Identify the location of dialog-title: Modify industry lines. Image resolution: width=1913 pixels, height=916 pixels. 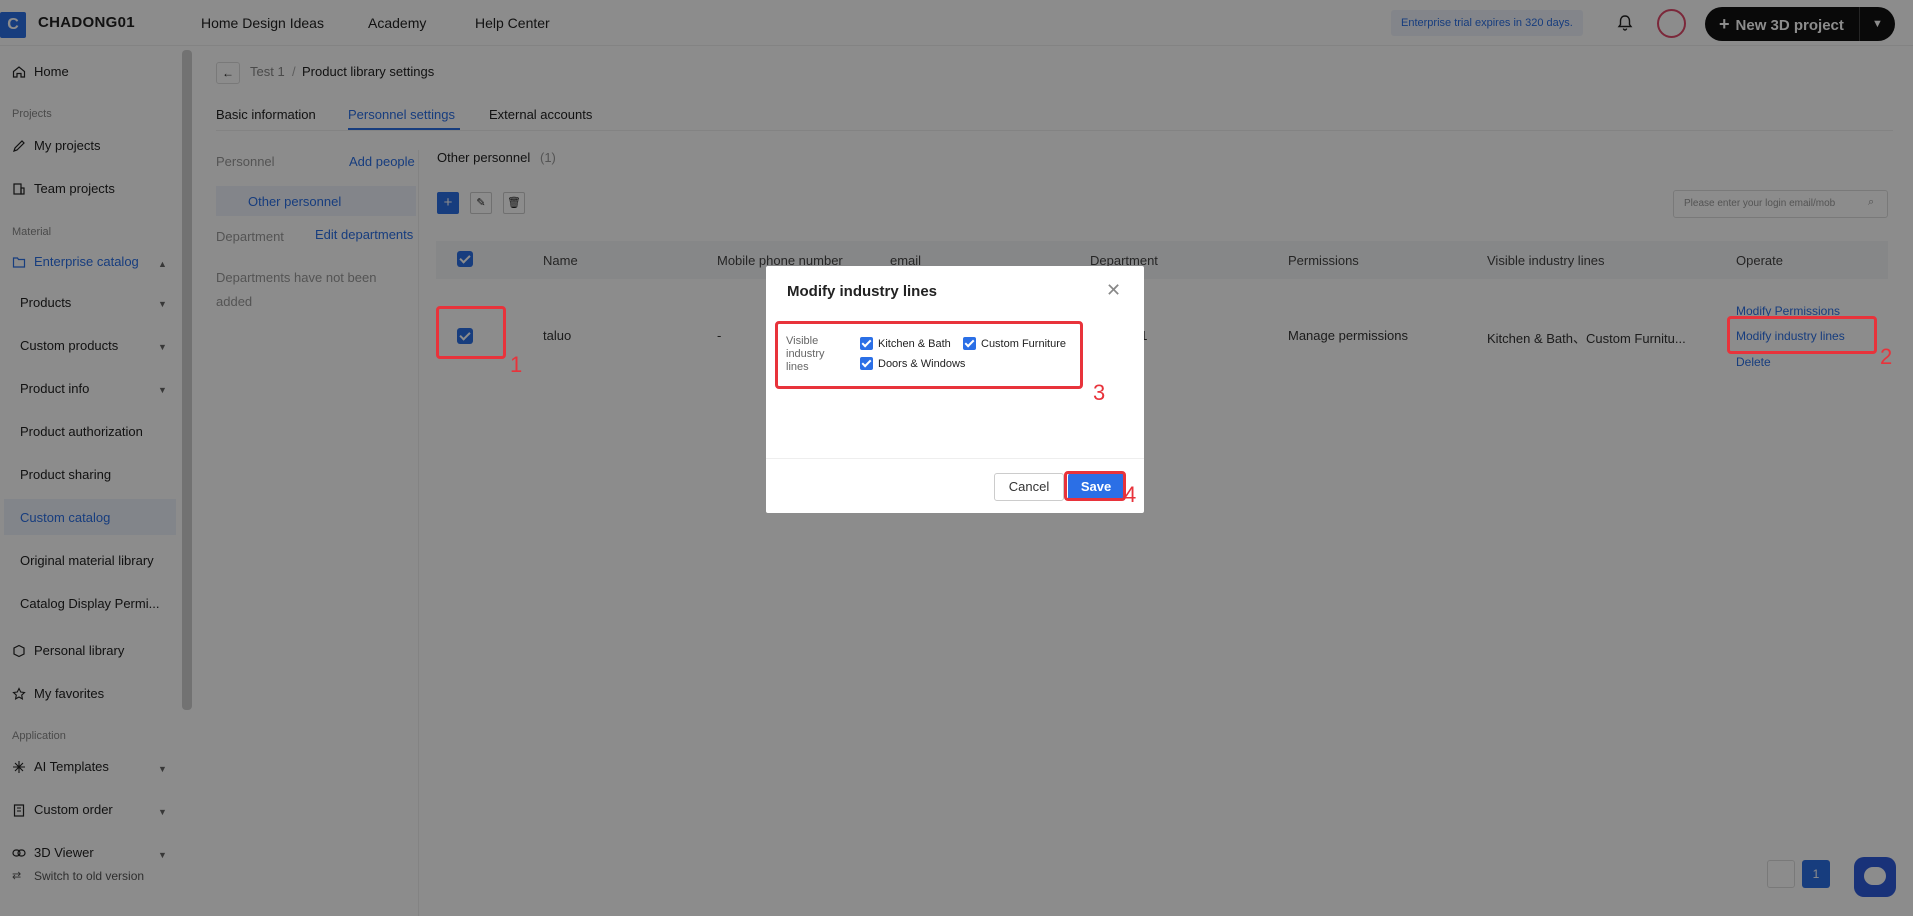
(862, 291).